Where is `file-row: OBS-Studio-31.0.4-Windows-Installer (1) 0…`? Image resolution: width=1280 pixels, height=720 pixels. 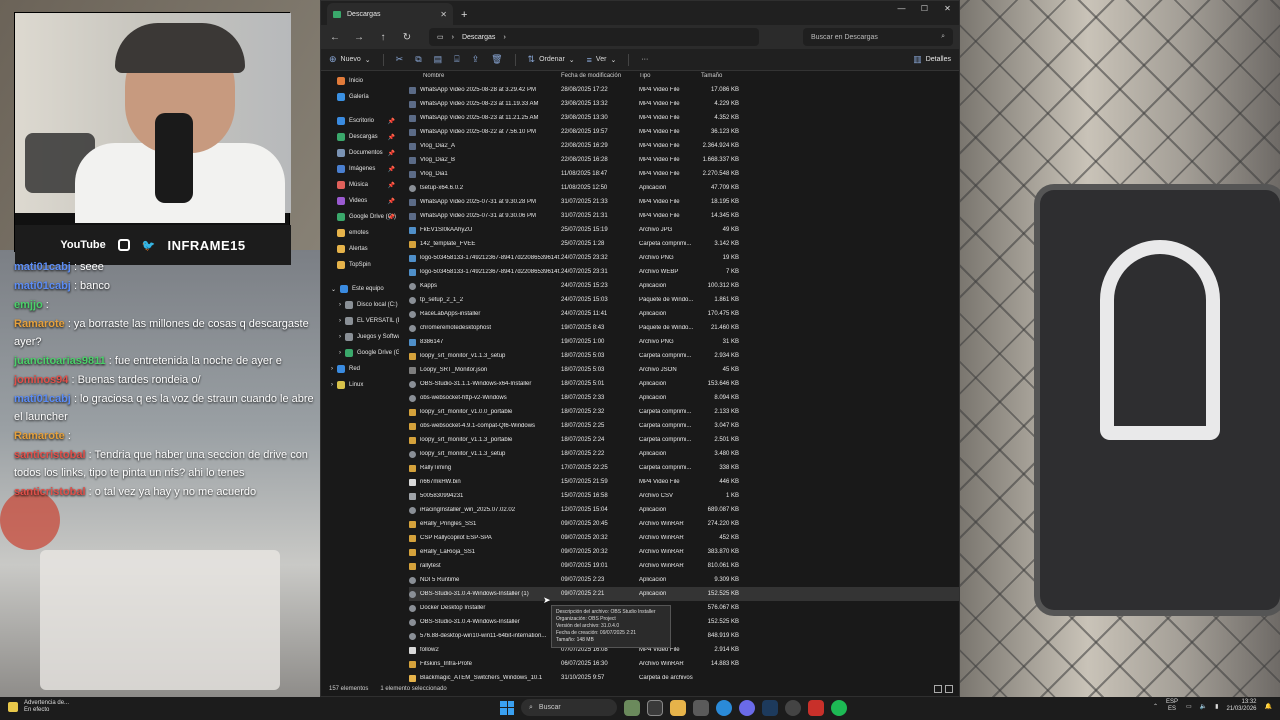 file-row: OBS-Studio-31.0.4-Windows-Installer (1) 0… is located at coordinates (684, 594).